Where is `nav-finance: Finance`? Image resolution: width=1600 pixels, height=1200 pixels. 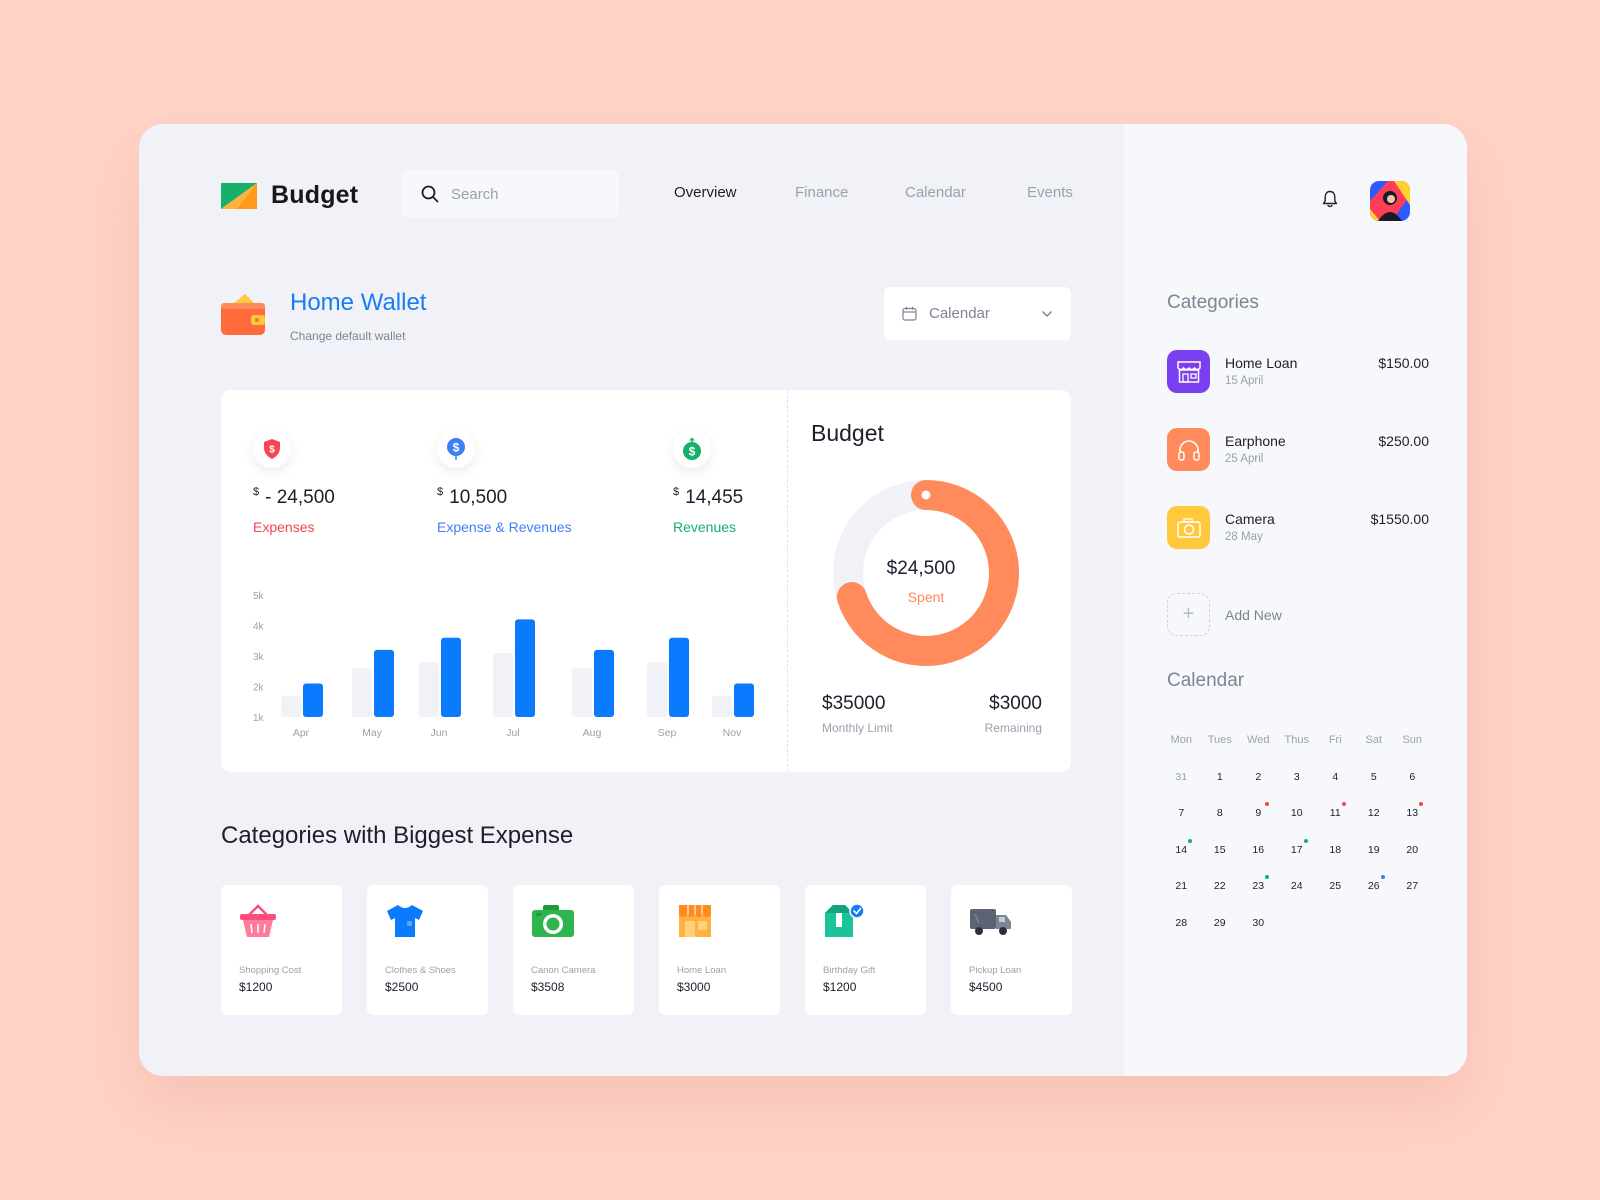
nav-finance: Finance is located at coordinates (821, 192).